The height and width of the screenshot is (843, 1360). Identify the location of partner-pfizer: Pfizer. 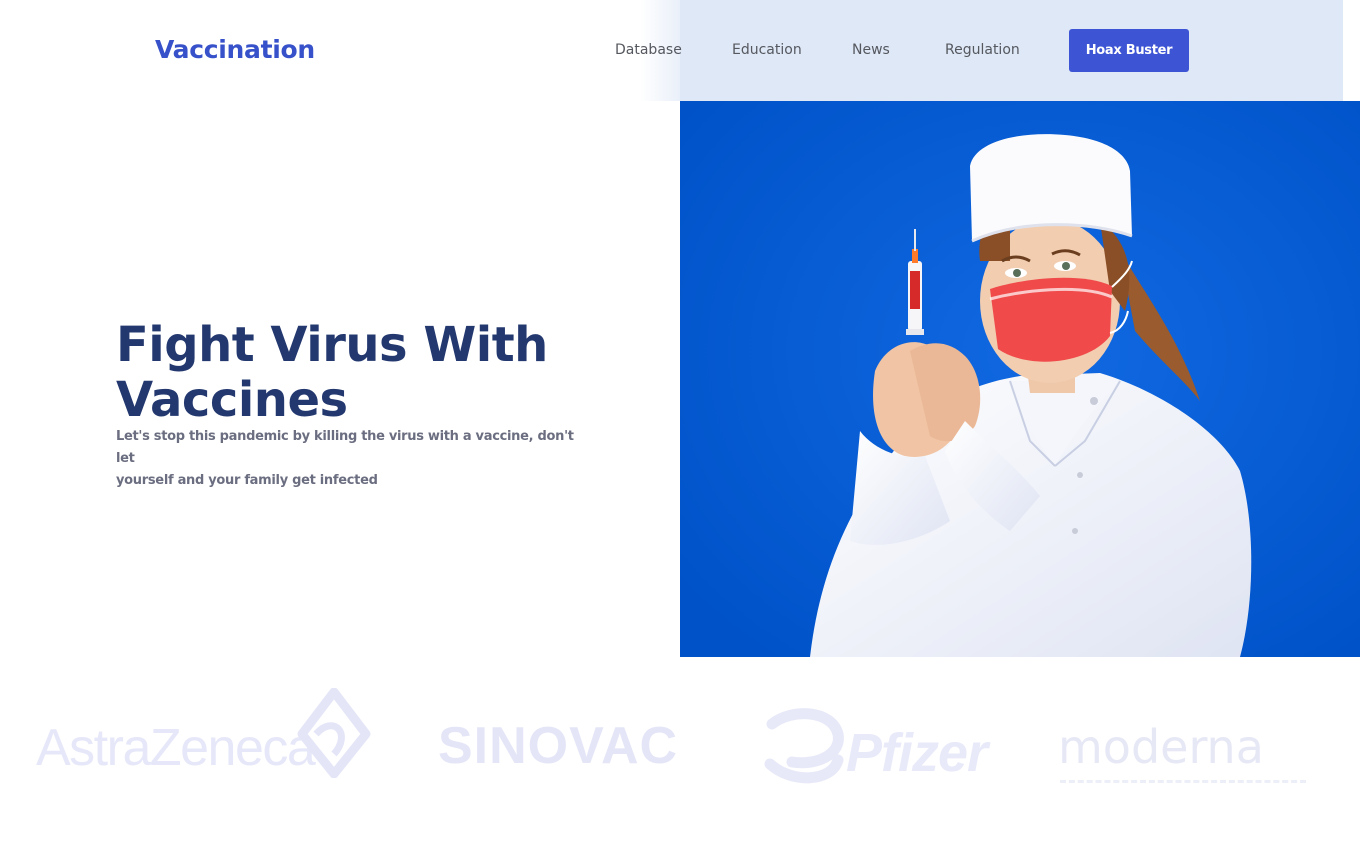
(877, 747).